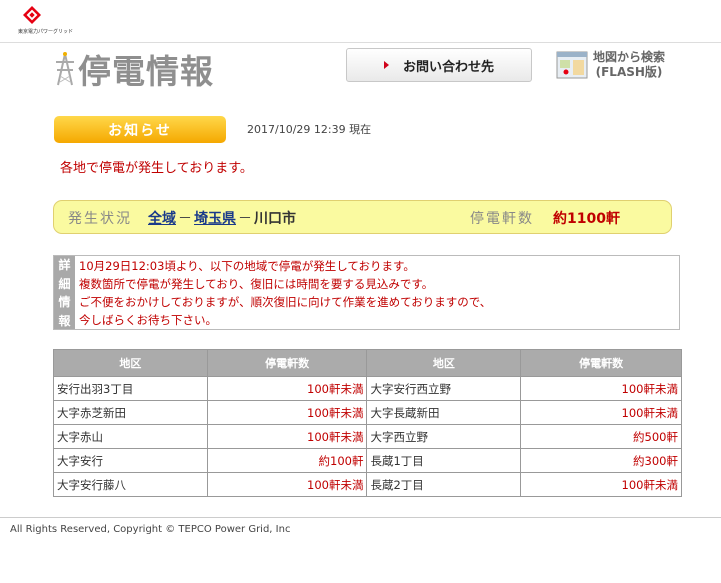  Describe the element at coordinates (130, 460) in the screenshot. I see `area-name: 大字安行` at that location.